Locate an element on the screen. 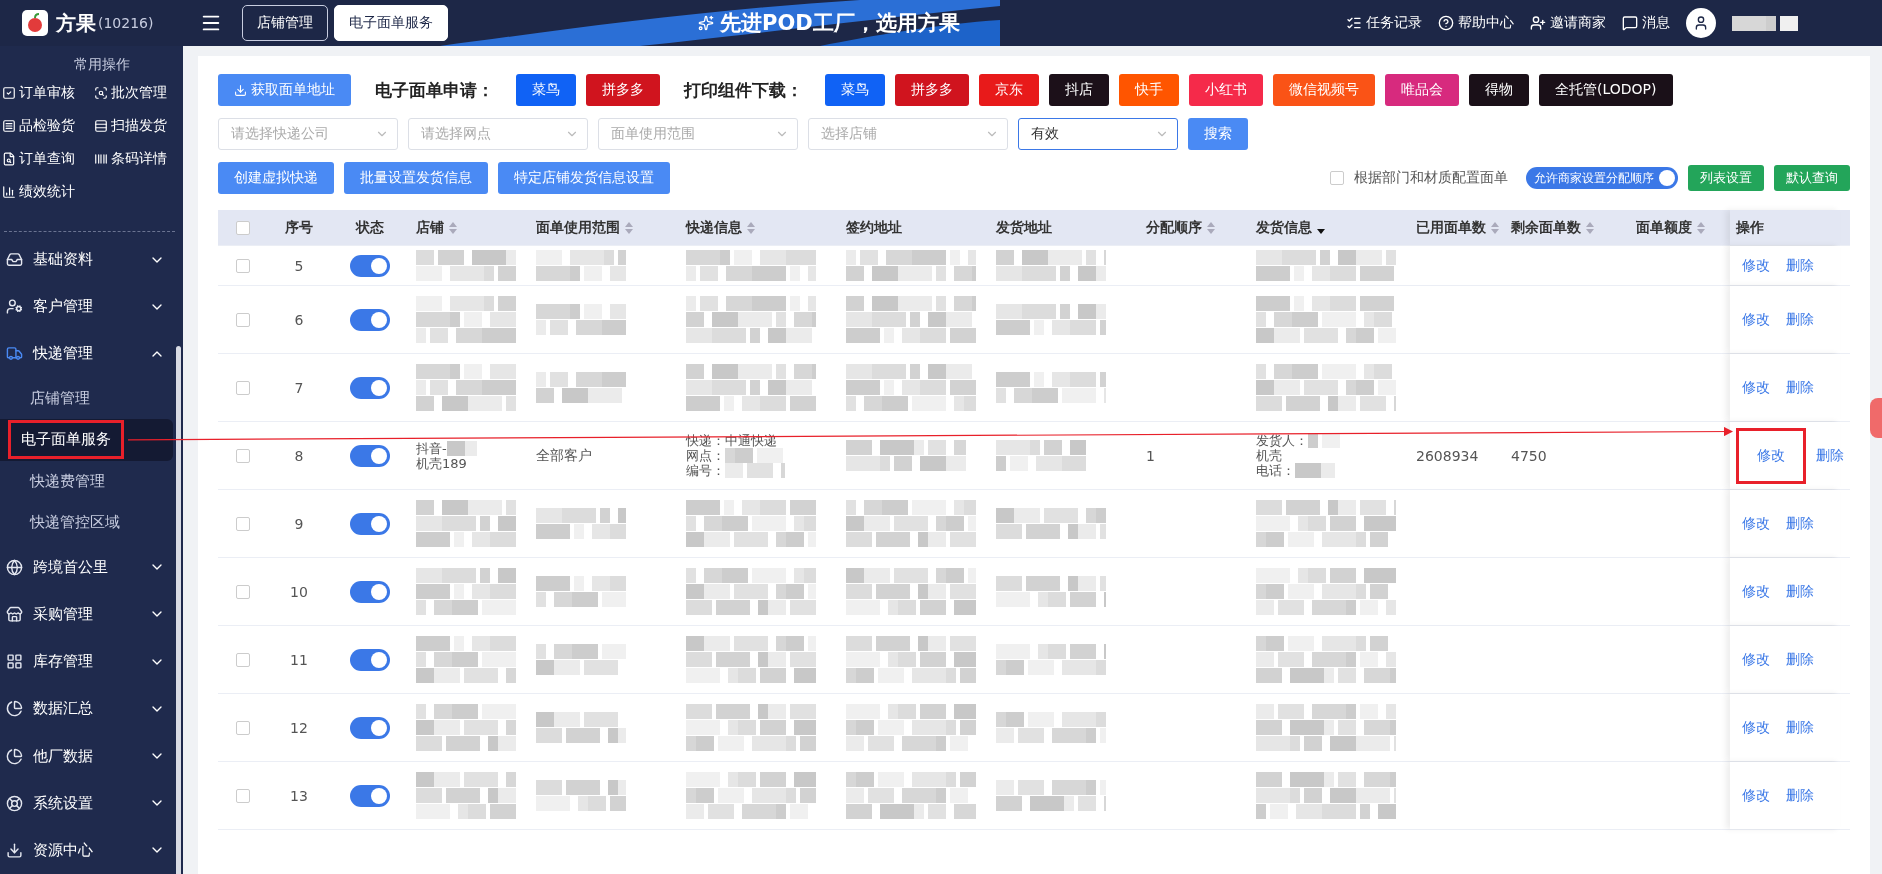  menu-item: 资源中心 is located at coordinates (91, 850).